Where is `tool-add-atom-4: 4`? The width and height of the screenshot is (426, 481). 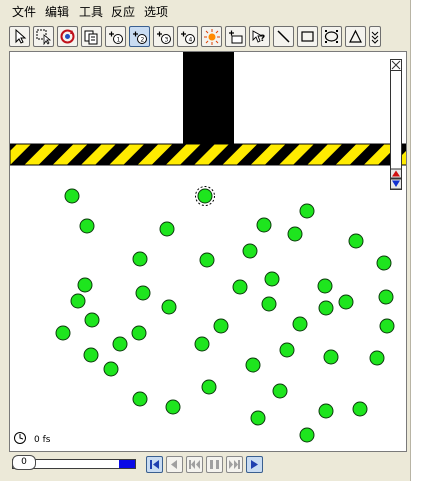 tool-add-atom-4: 4 is located at coordinates (187, 36).